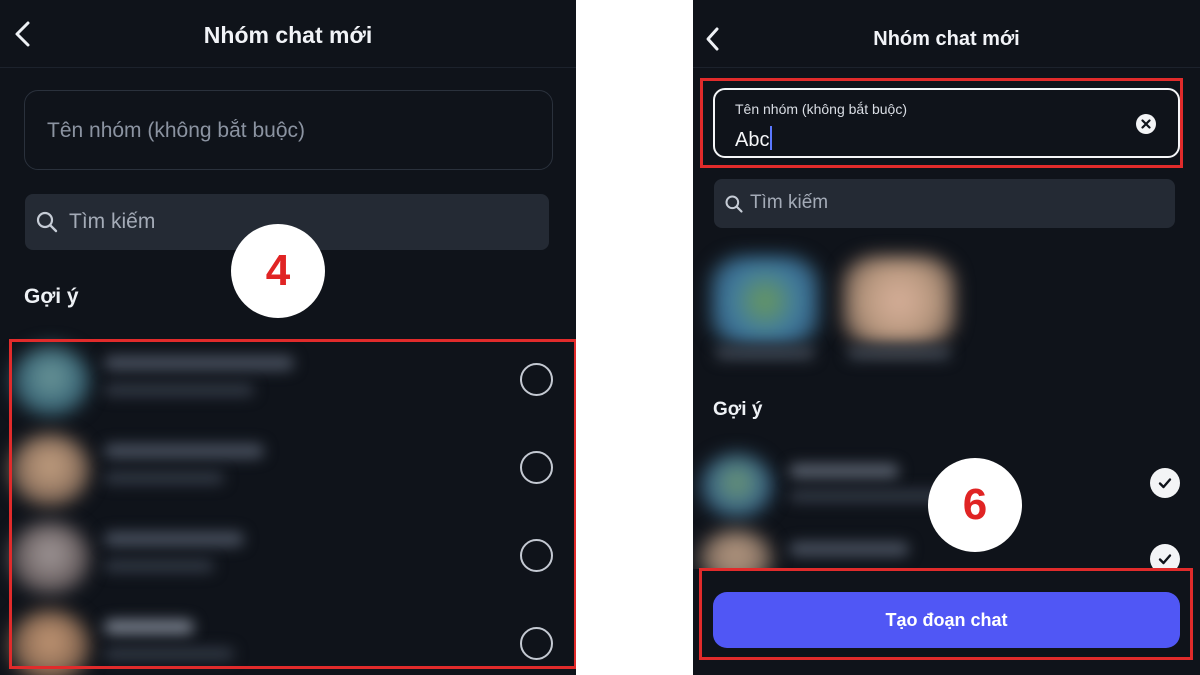 The height and width of the screenshot is (675, 1200). I want to click on create-chat-button: Tạo đoạn chat, so click(946, 620).